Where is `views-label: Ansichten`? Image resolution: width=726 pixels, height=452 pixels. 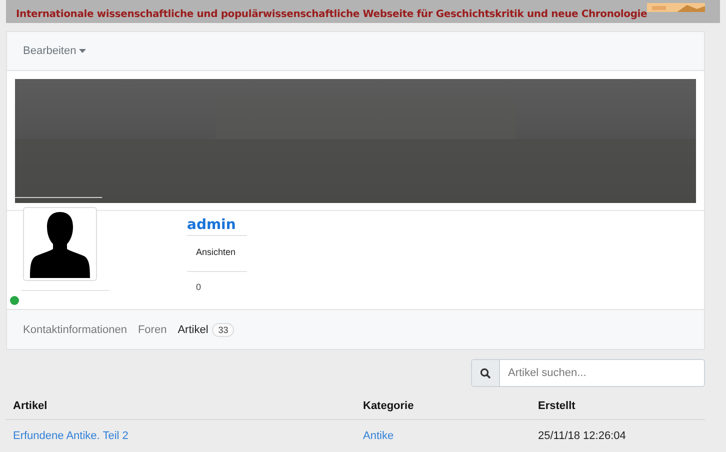 views-label: Ansichten is located at coordinates (217, 254).